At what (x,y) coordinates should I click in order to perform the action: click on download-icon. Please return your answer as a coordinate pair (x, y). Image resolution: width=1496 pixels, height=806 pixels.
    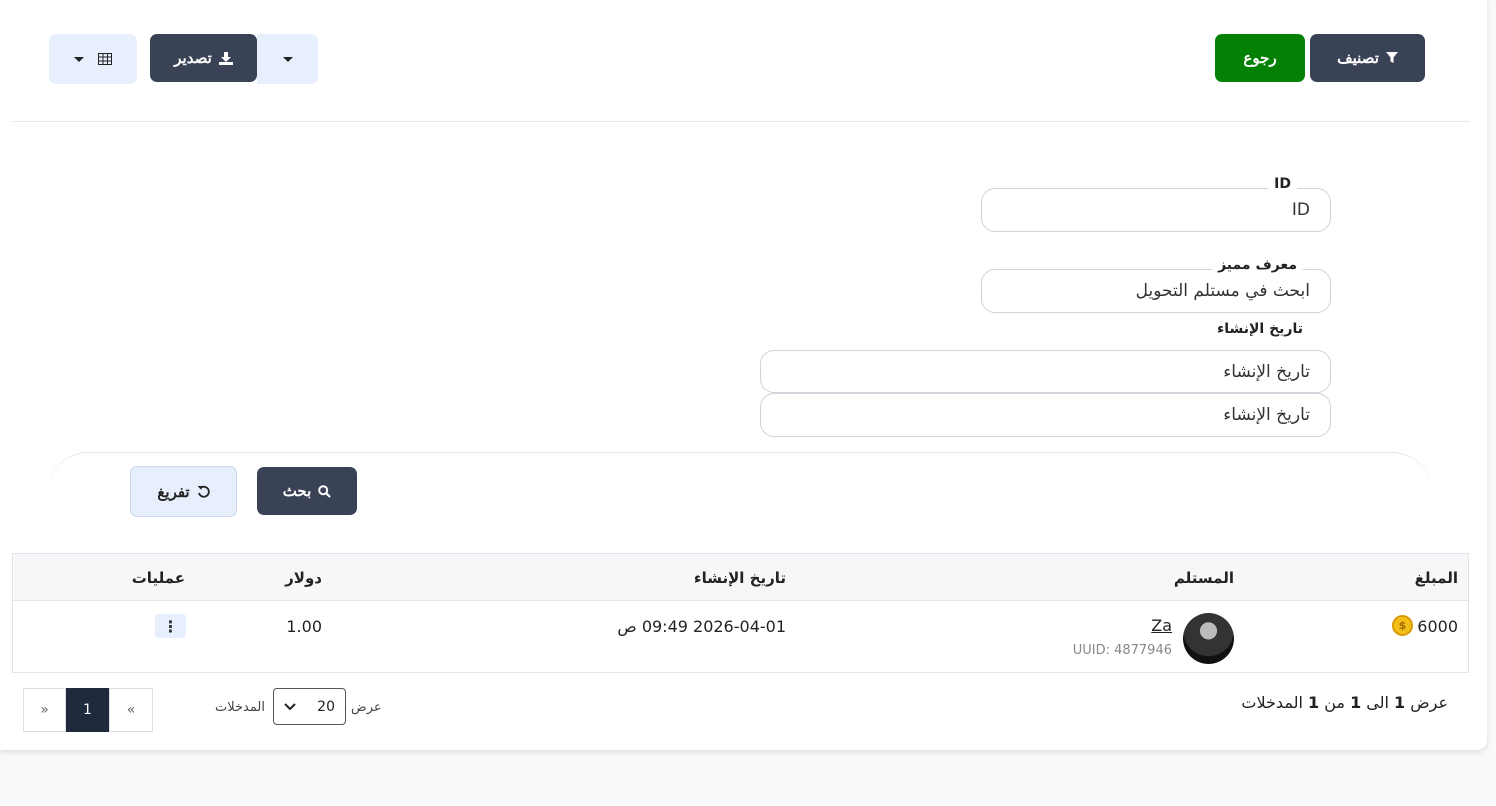
    Looking at the image, I should click on (225, 58).